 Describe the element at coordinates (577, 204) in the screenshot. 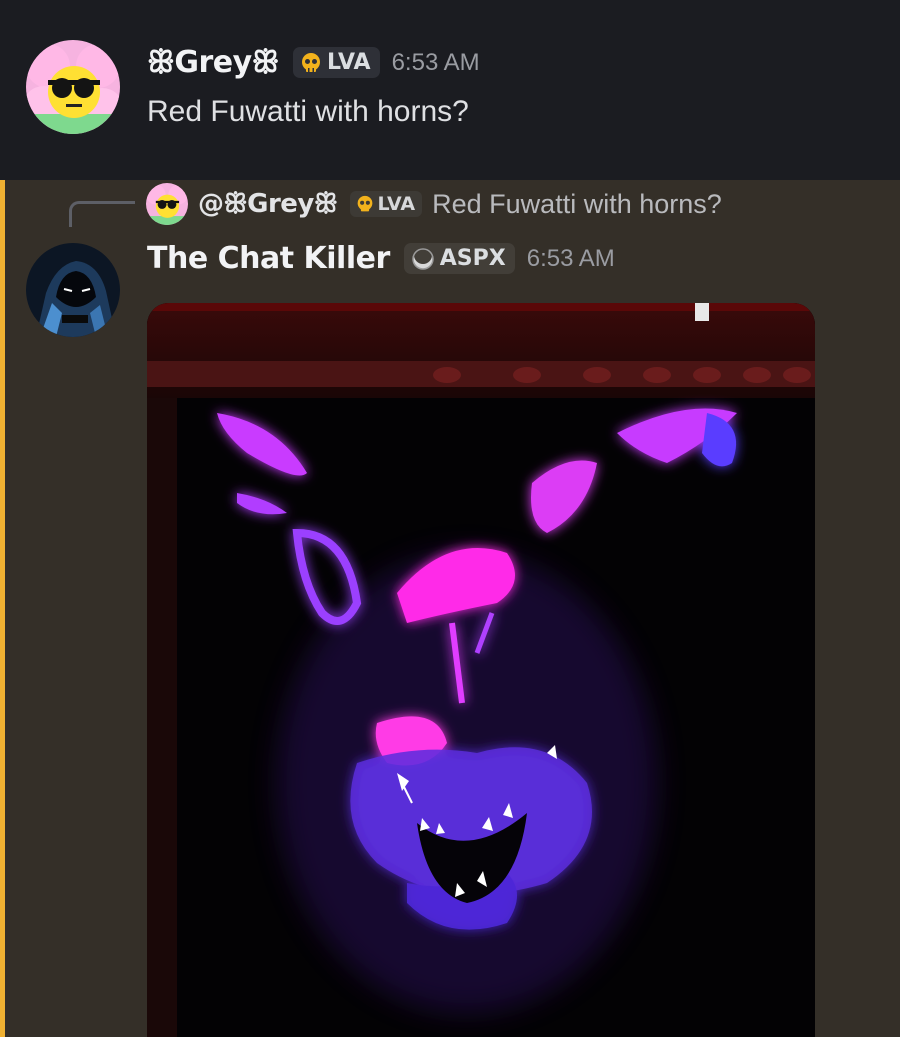

I see `reply-content: Red Fuwatti with horns?` at that location.